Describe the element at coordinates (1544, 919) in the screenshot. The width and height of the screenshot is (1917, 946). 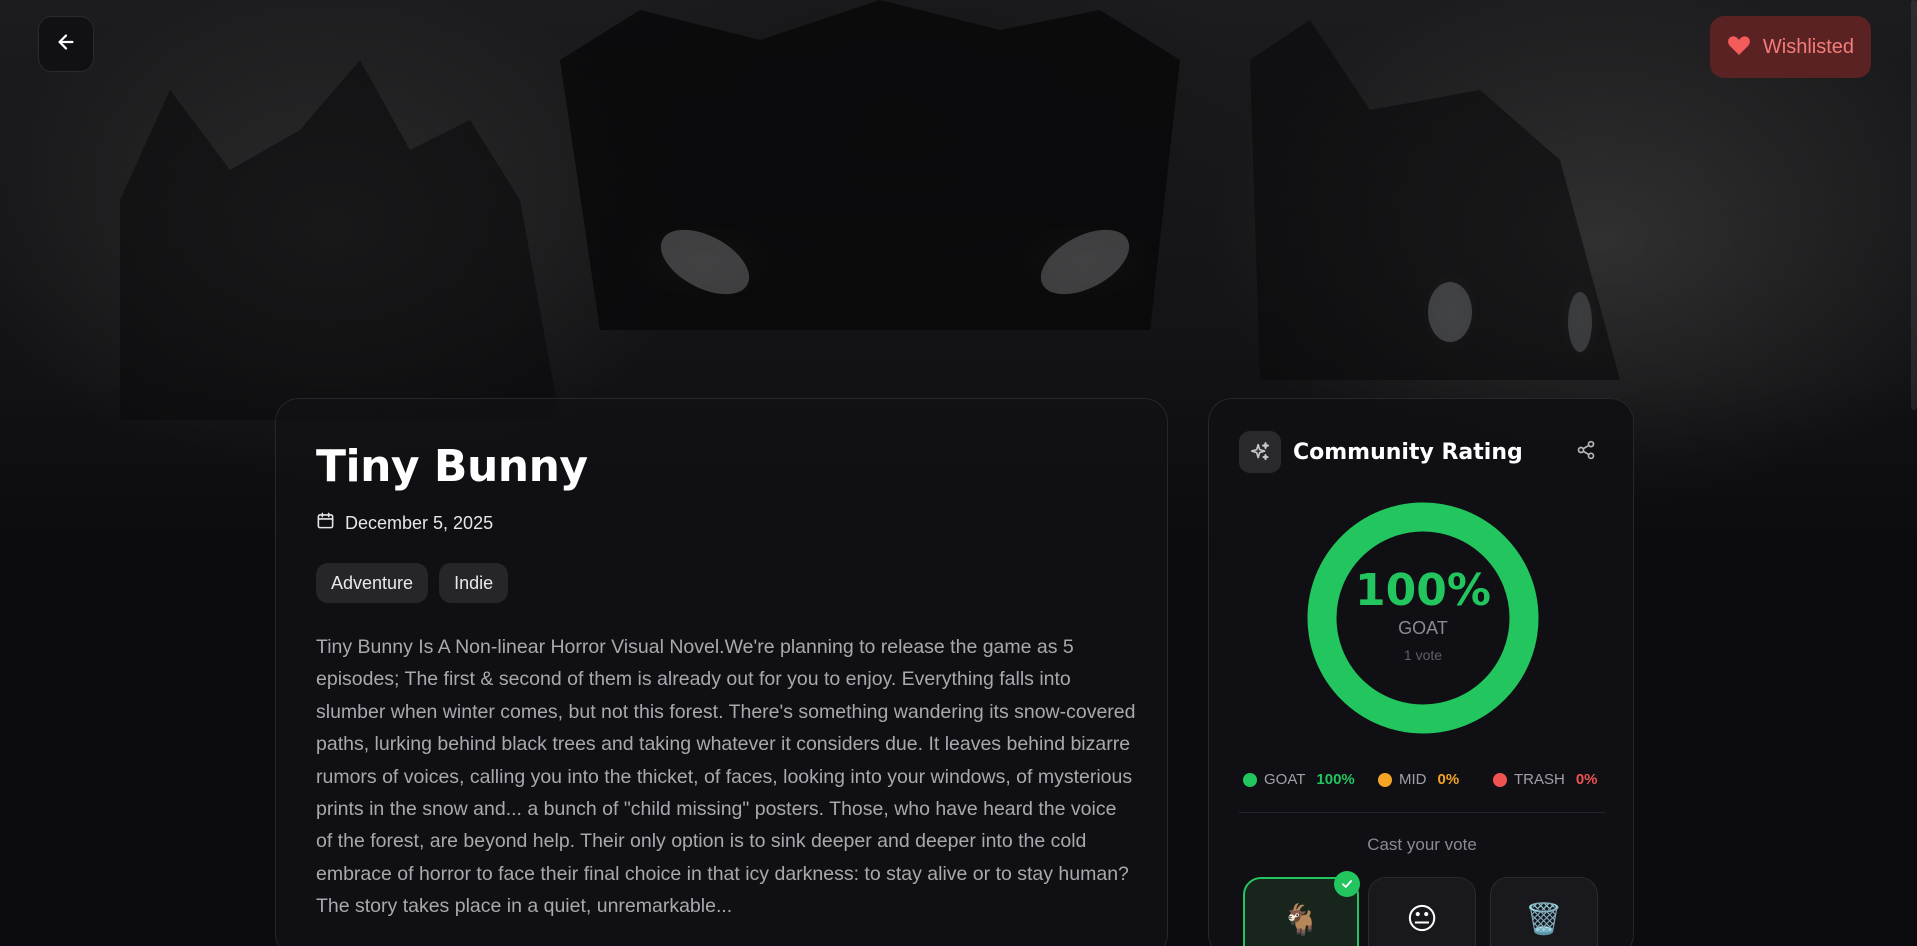
I see `wastebasket-emoji-icon: 🗑️` at that location.